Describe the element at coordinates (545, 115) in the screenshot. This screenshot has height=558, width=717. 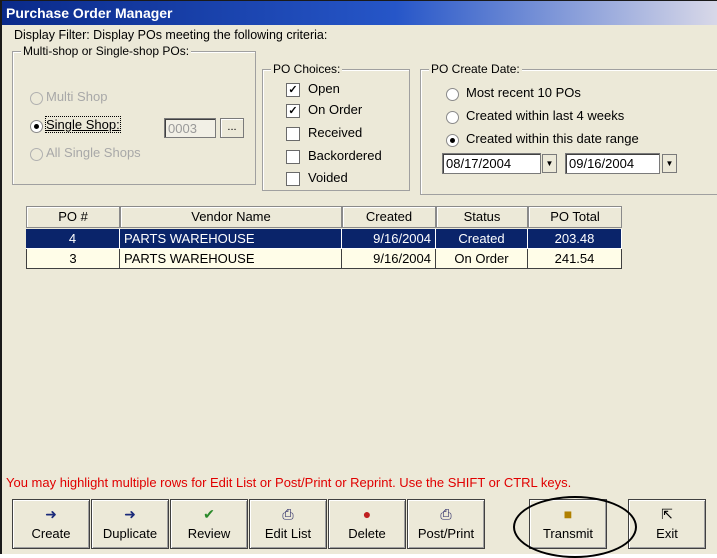
I see `last-4-weeks-label: Created within last 4 weeks` at that location.